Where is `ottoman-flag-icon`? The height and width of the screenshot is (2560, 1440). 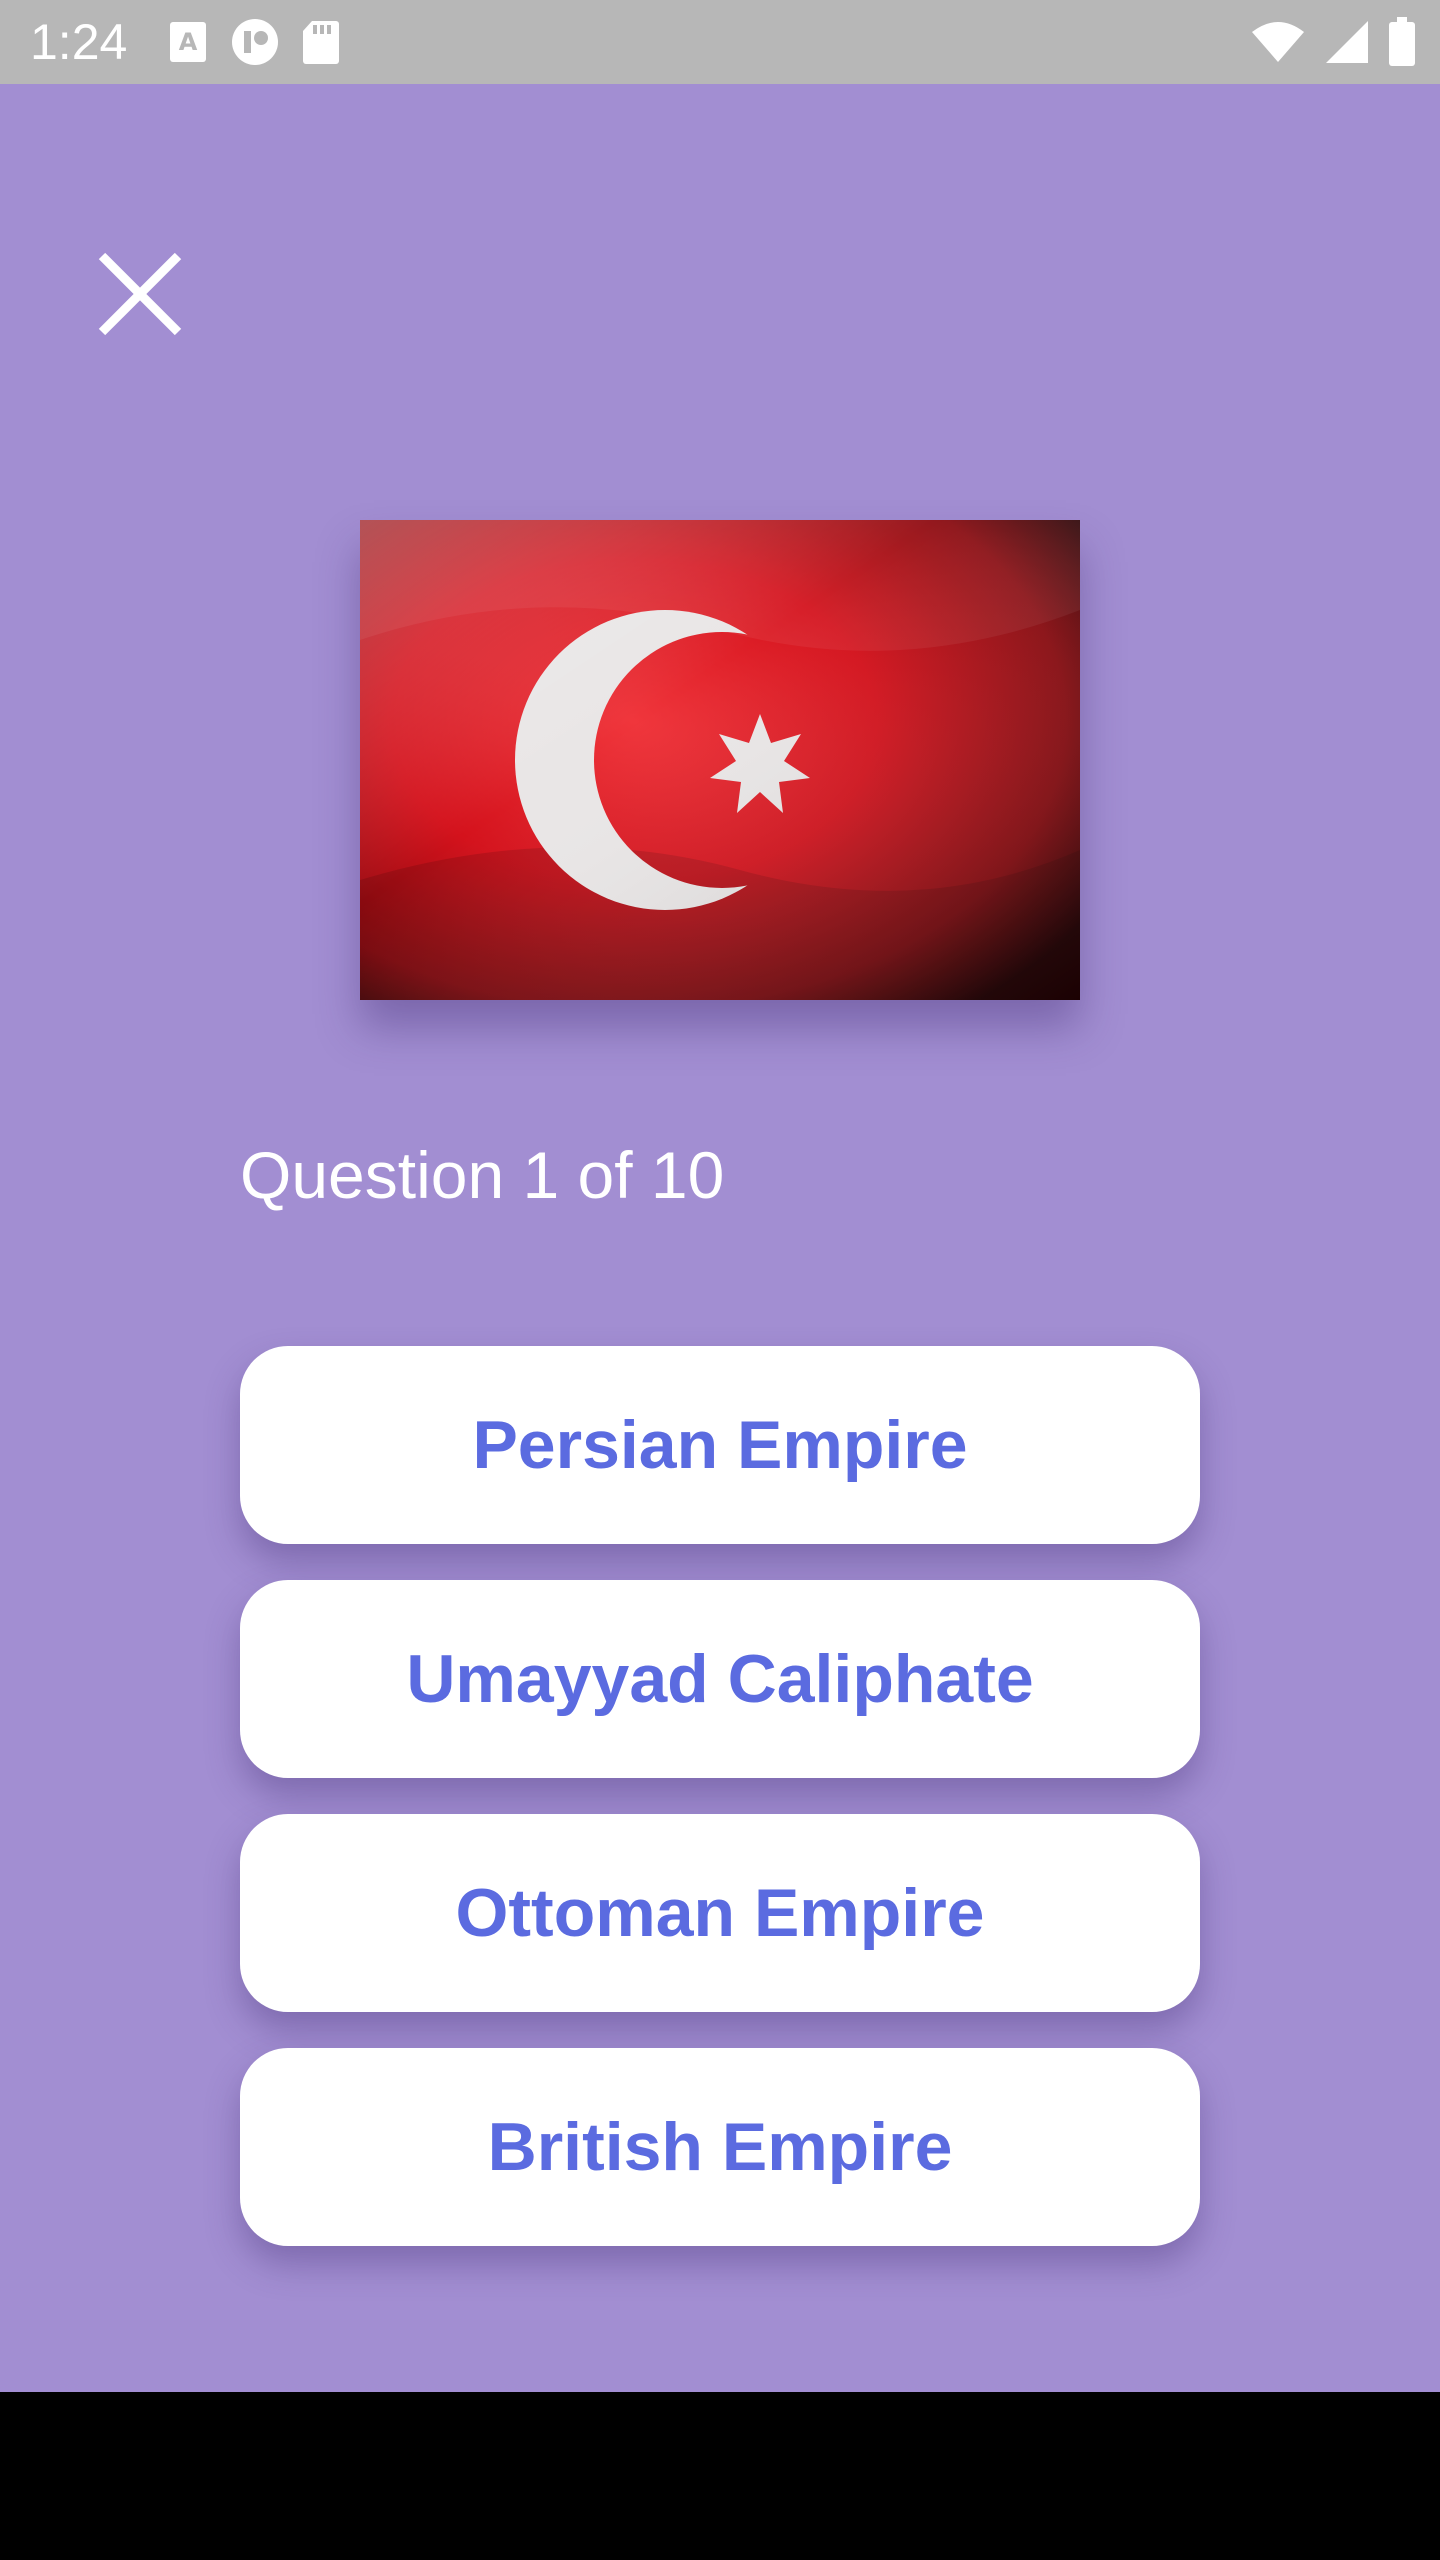
ottoman-flag-icon is located at coordinates (720, 760).